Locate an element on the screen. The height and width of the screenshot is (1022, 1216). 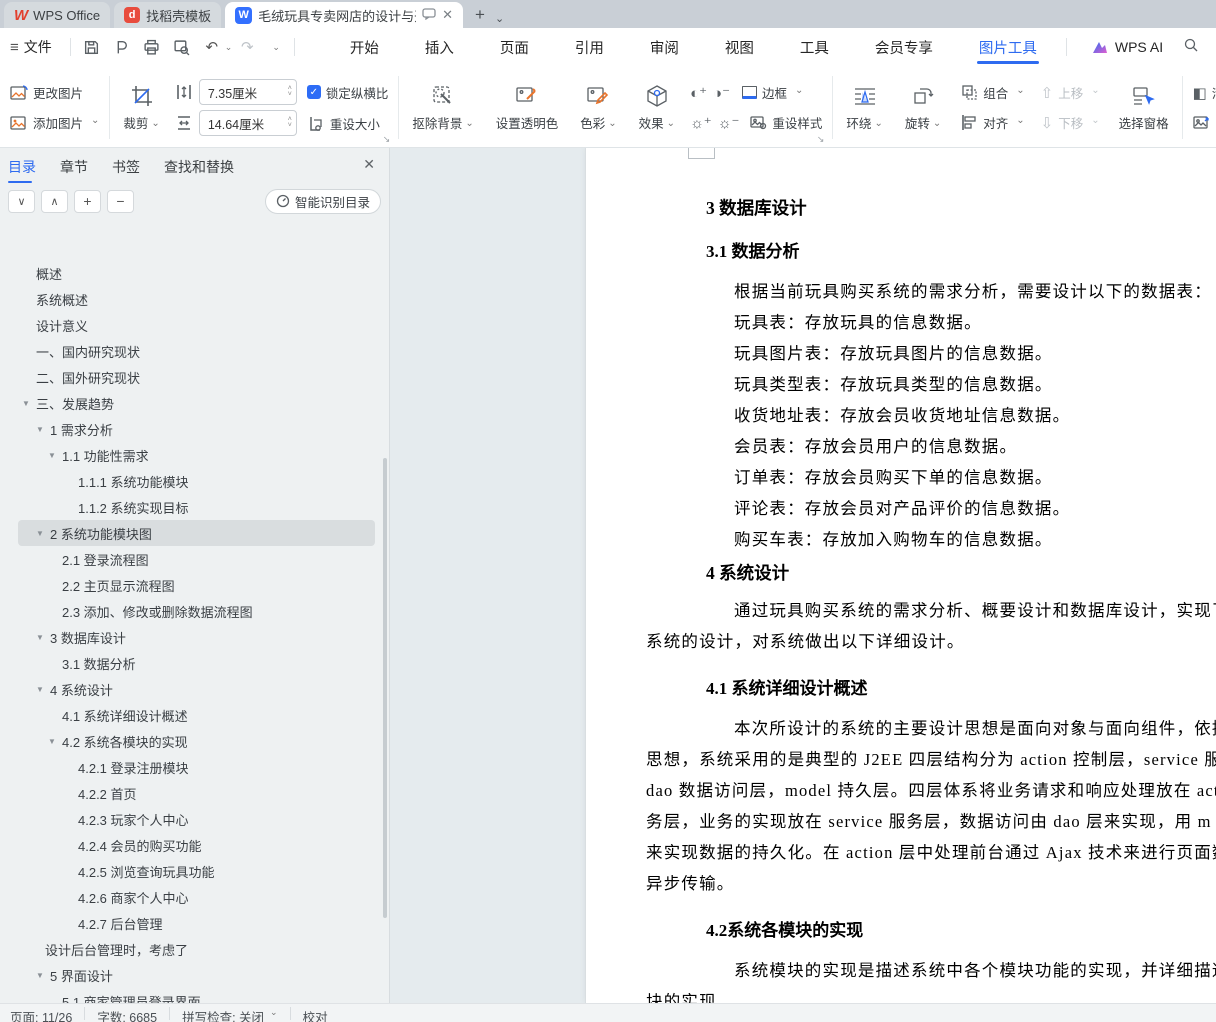
side-panel-tab: 书签 is located at coordinates (126, 166).